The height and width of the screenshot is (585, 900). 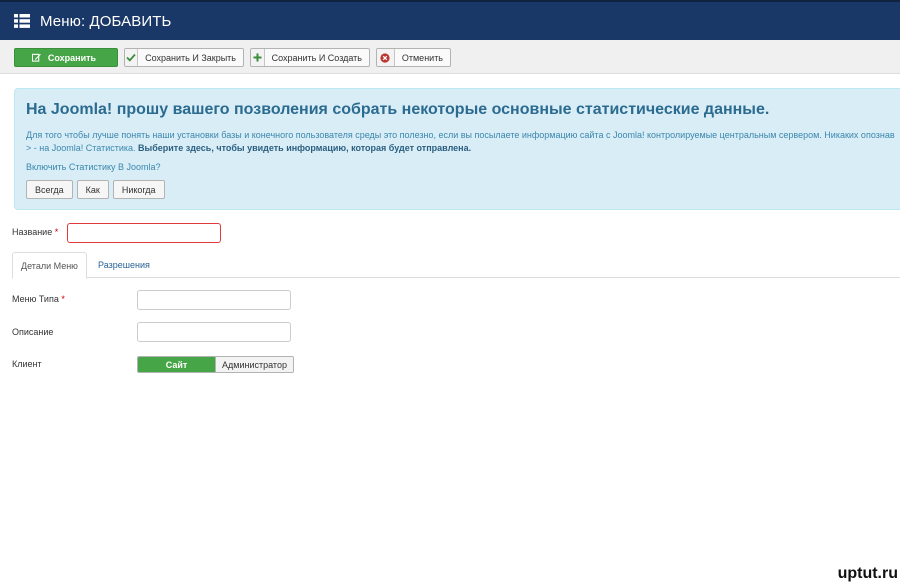 I want to click on page-header: Меню: ДОБАВИТЬ, so click(x=450, y=20).